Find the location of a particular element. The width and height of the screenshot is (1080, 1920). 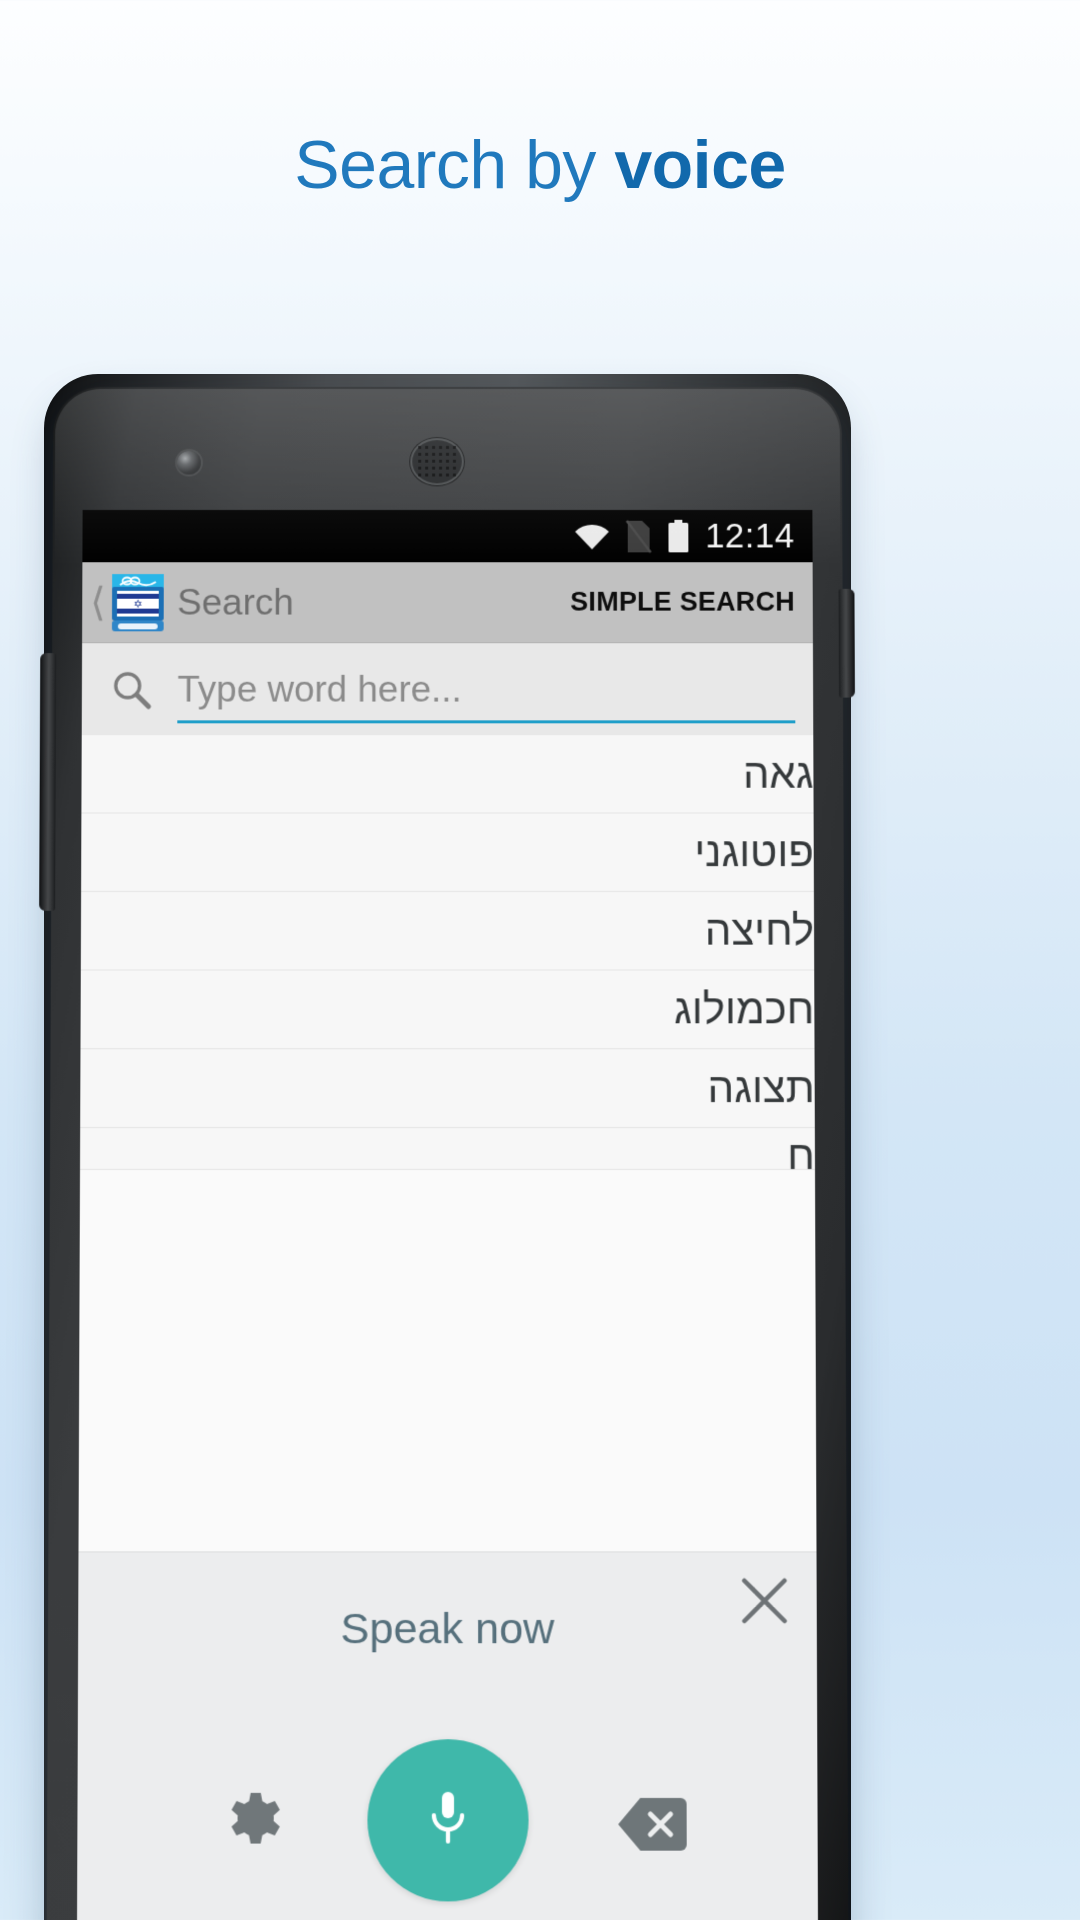

list-item-label: חכמולוג is located at coordinates (744, 1009).